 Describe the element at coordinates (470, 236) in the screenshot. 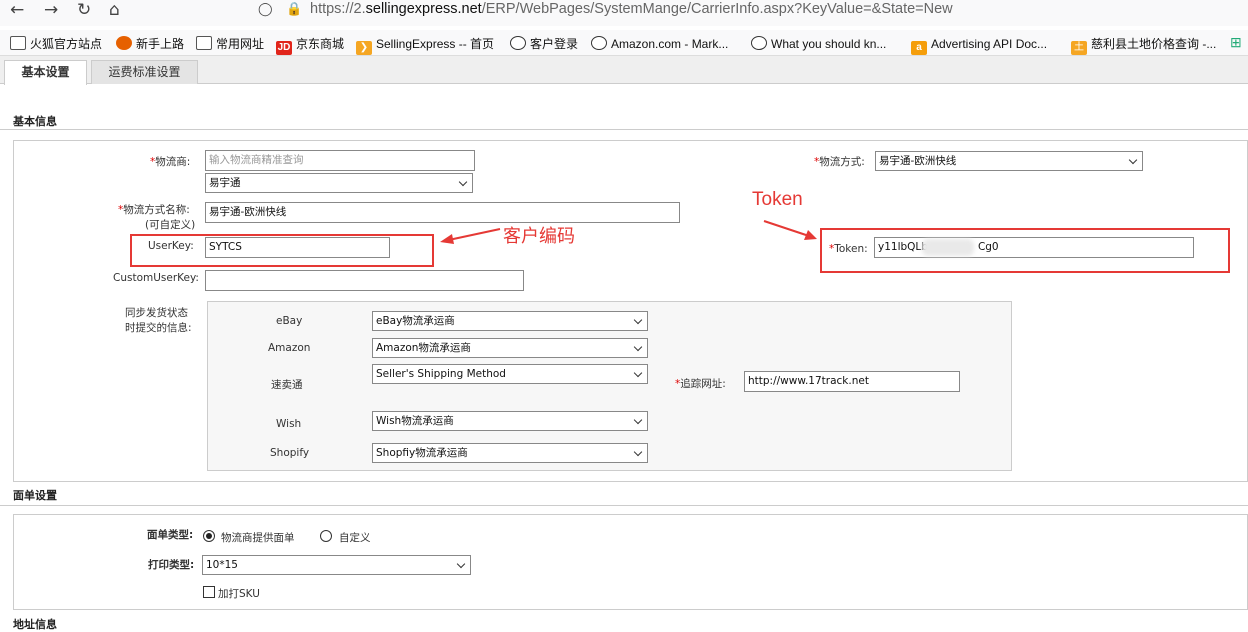

I see `arrow-to-userkey-icon` at that location.